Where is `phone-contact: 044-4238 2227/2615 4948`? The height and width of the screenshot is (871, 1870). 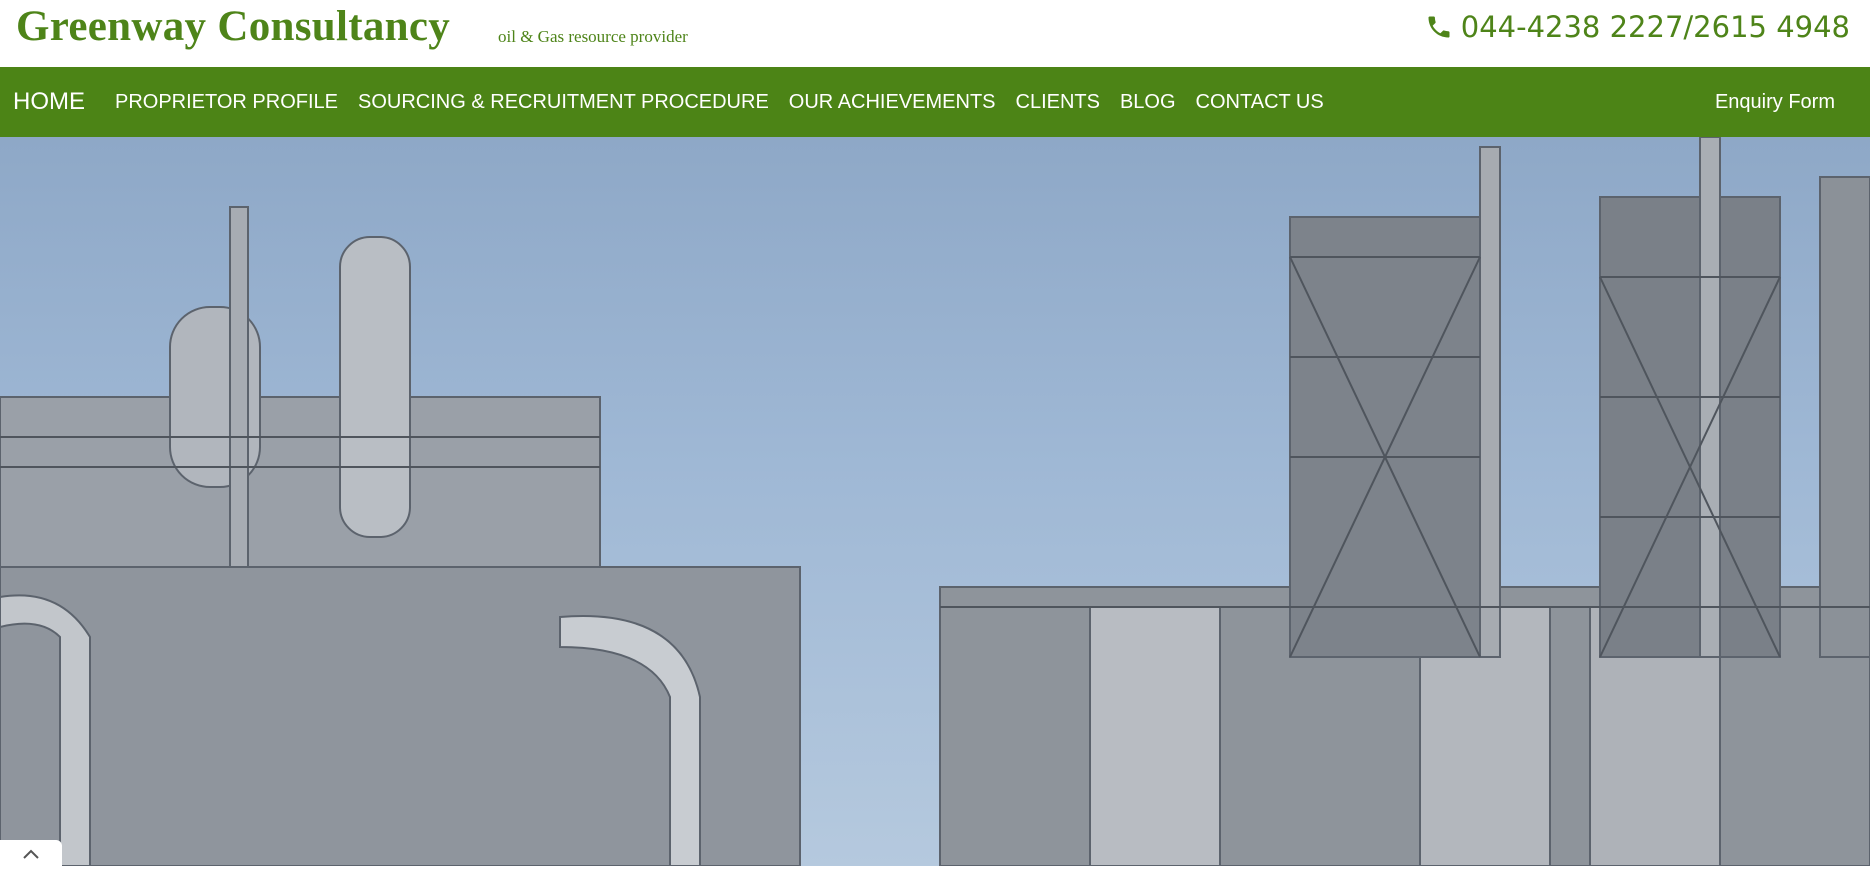 phone-contact: 044-4238 2227/2615 4948 is located at coordinates (1637, 27).